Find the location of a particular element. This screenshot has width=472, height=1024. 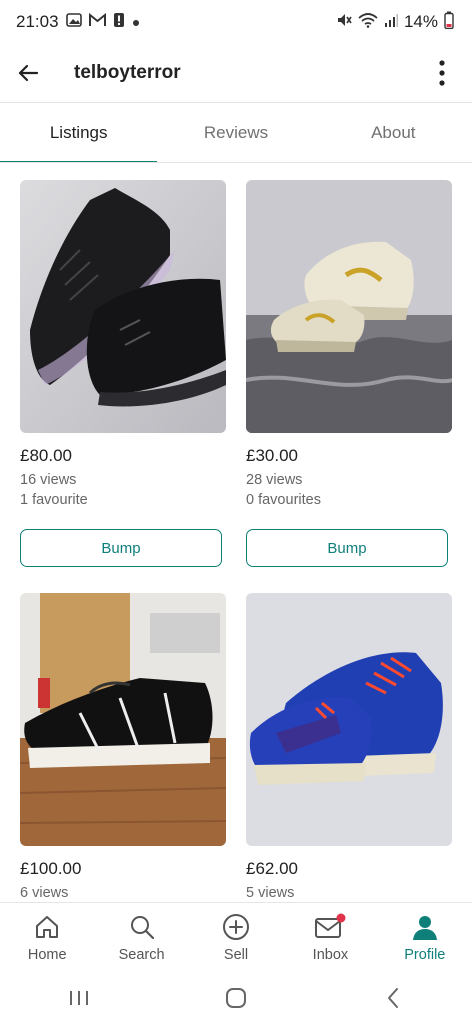

system-nav-bar is located at coordinates (236, 998).